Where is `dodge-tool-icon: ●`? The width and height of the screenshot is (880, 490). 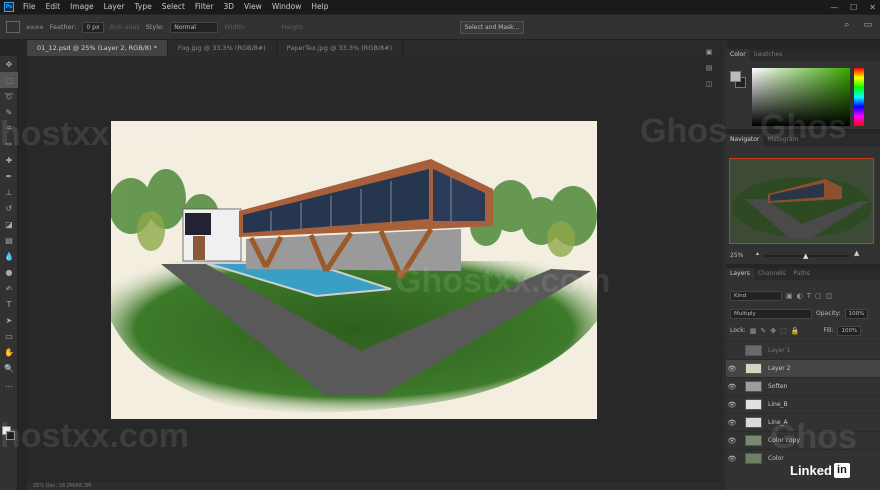
dodge-tool-icon: ● is located at coordinates (9, 272).